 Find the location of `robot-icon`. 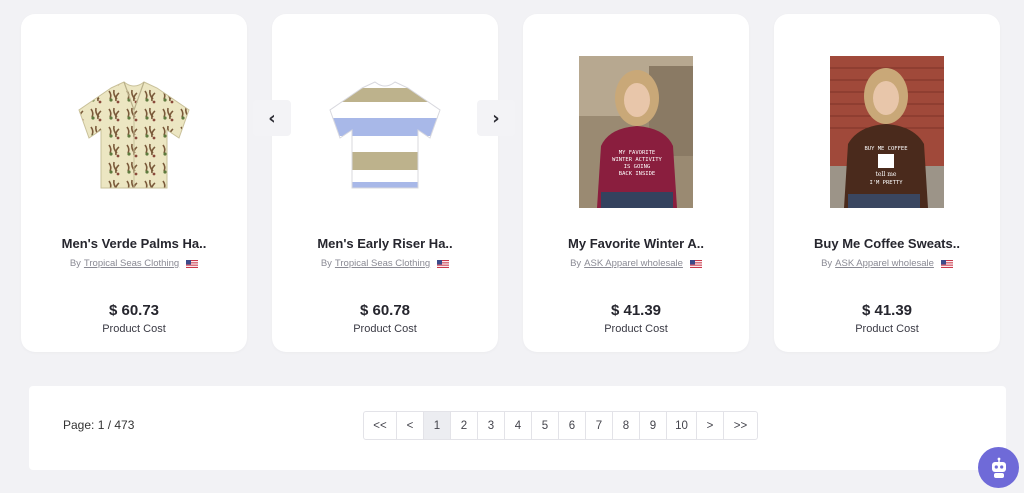

robot-icon is located at coordinates (998, 467).